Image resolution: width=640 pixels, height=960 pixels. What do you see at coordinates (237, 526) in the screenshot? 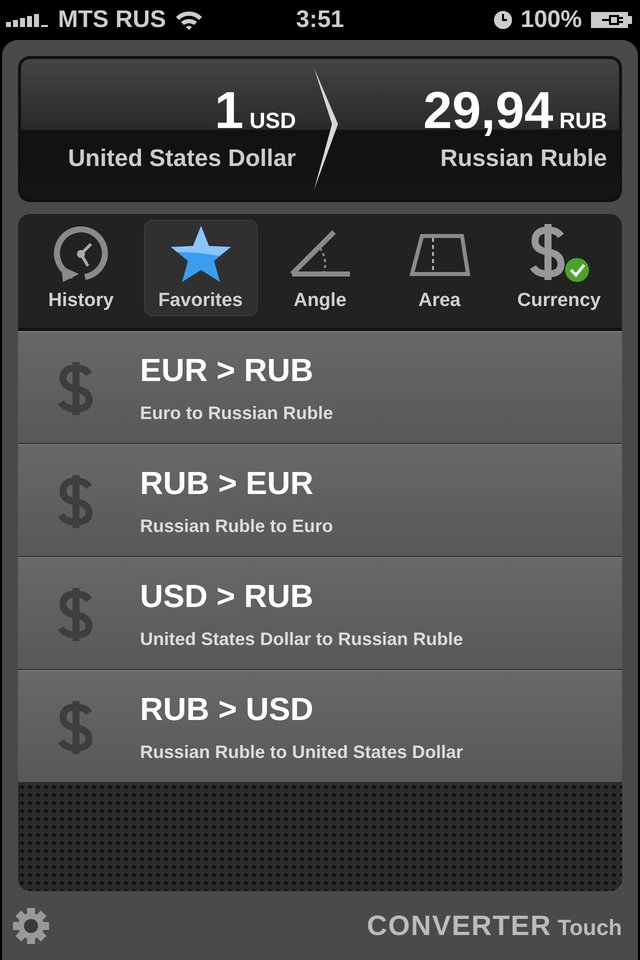
I see `pair-description: Russian Ruble to Euro` at bounding box center [237, 526].